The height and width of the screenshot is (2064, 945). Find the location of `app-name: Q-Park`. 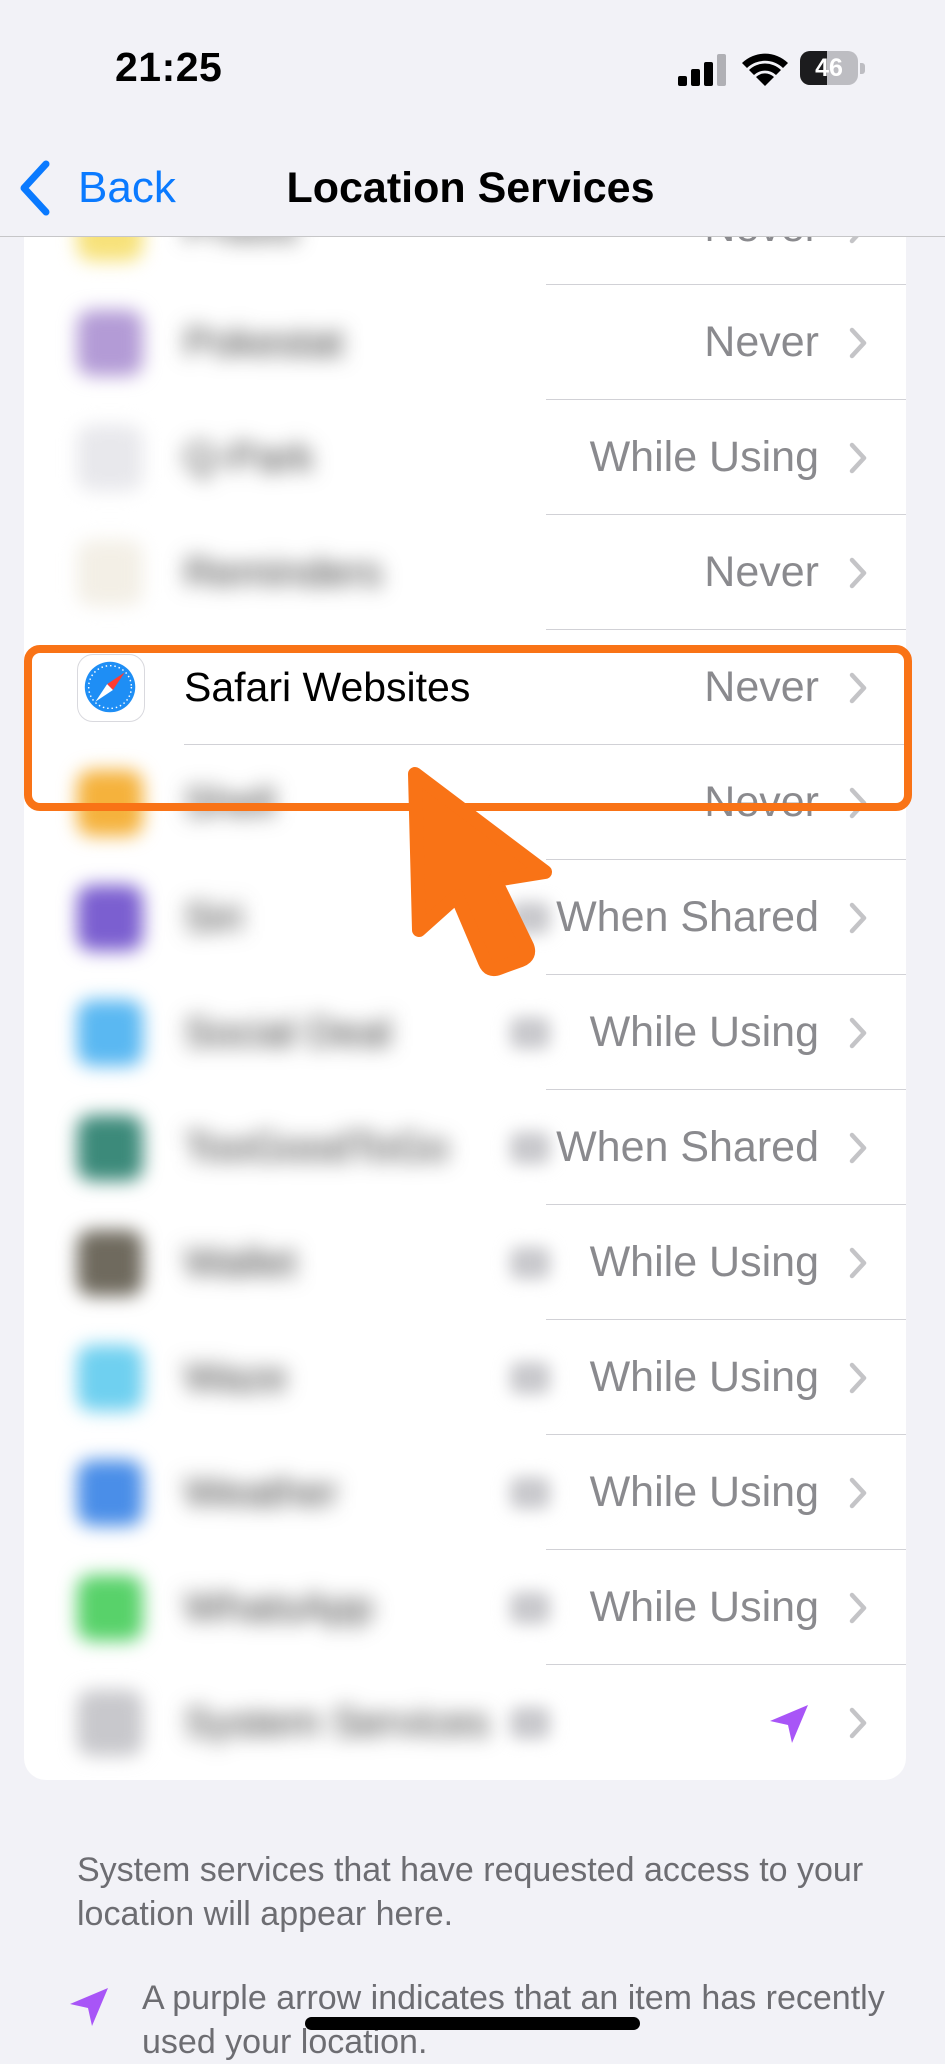

app-name: Q-Park is located at coordinates (249, 457).